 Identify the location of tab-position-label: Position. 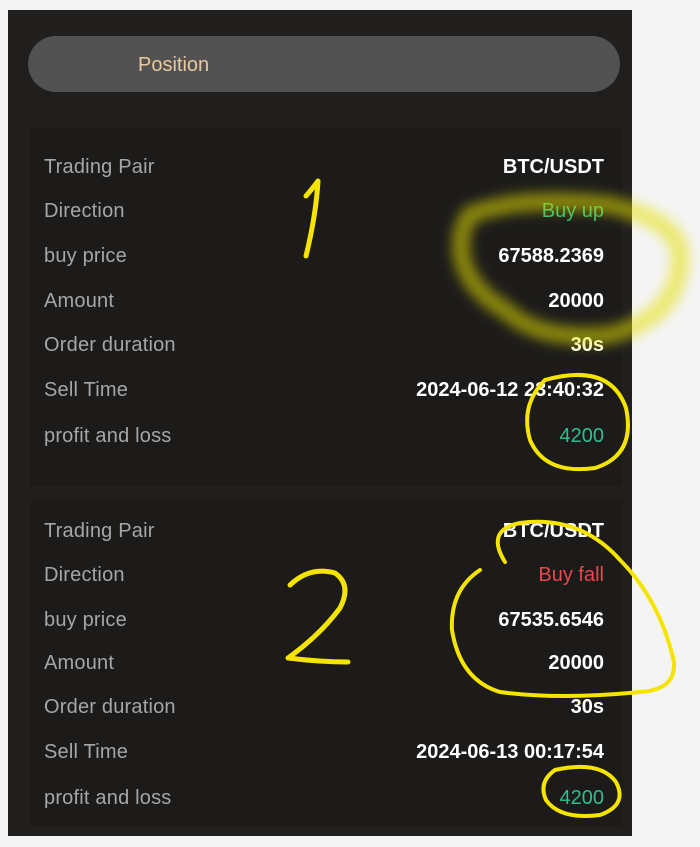
(174, 65).